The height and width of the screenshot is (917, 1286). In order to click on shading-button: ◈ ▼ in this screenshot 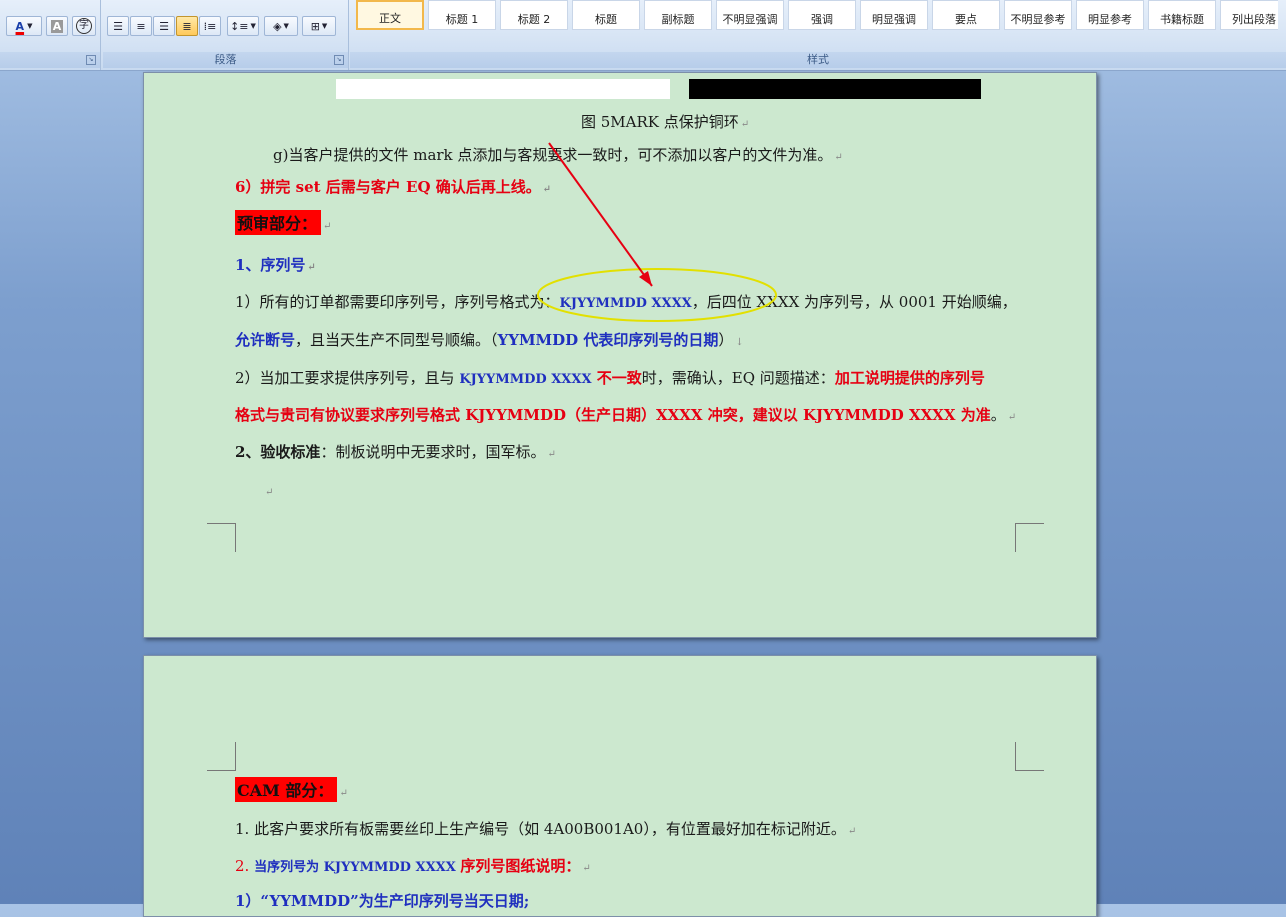, I will do `click(281, 26)`.